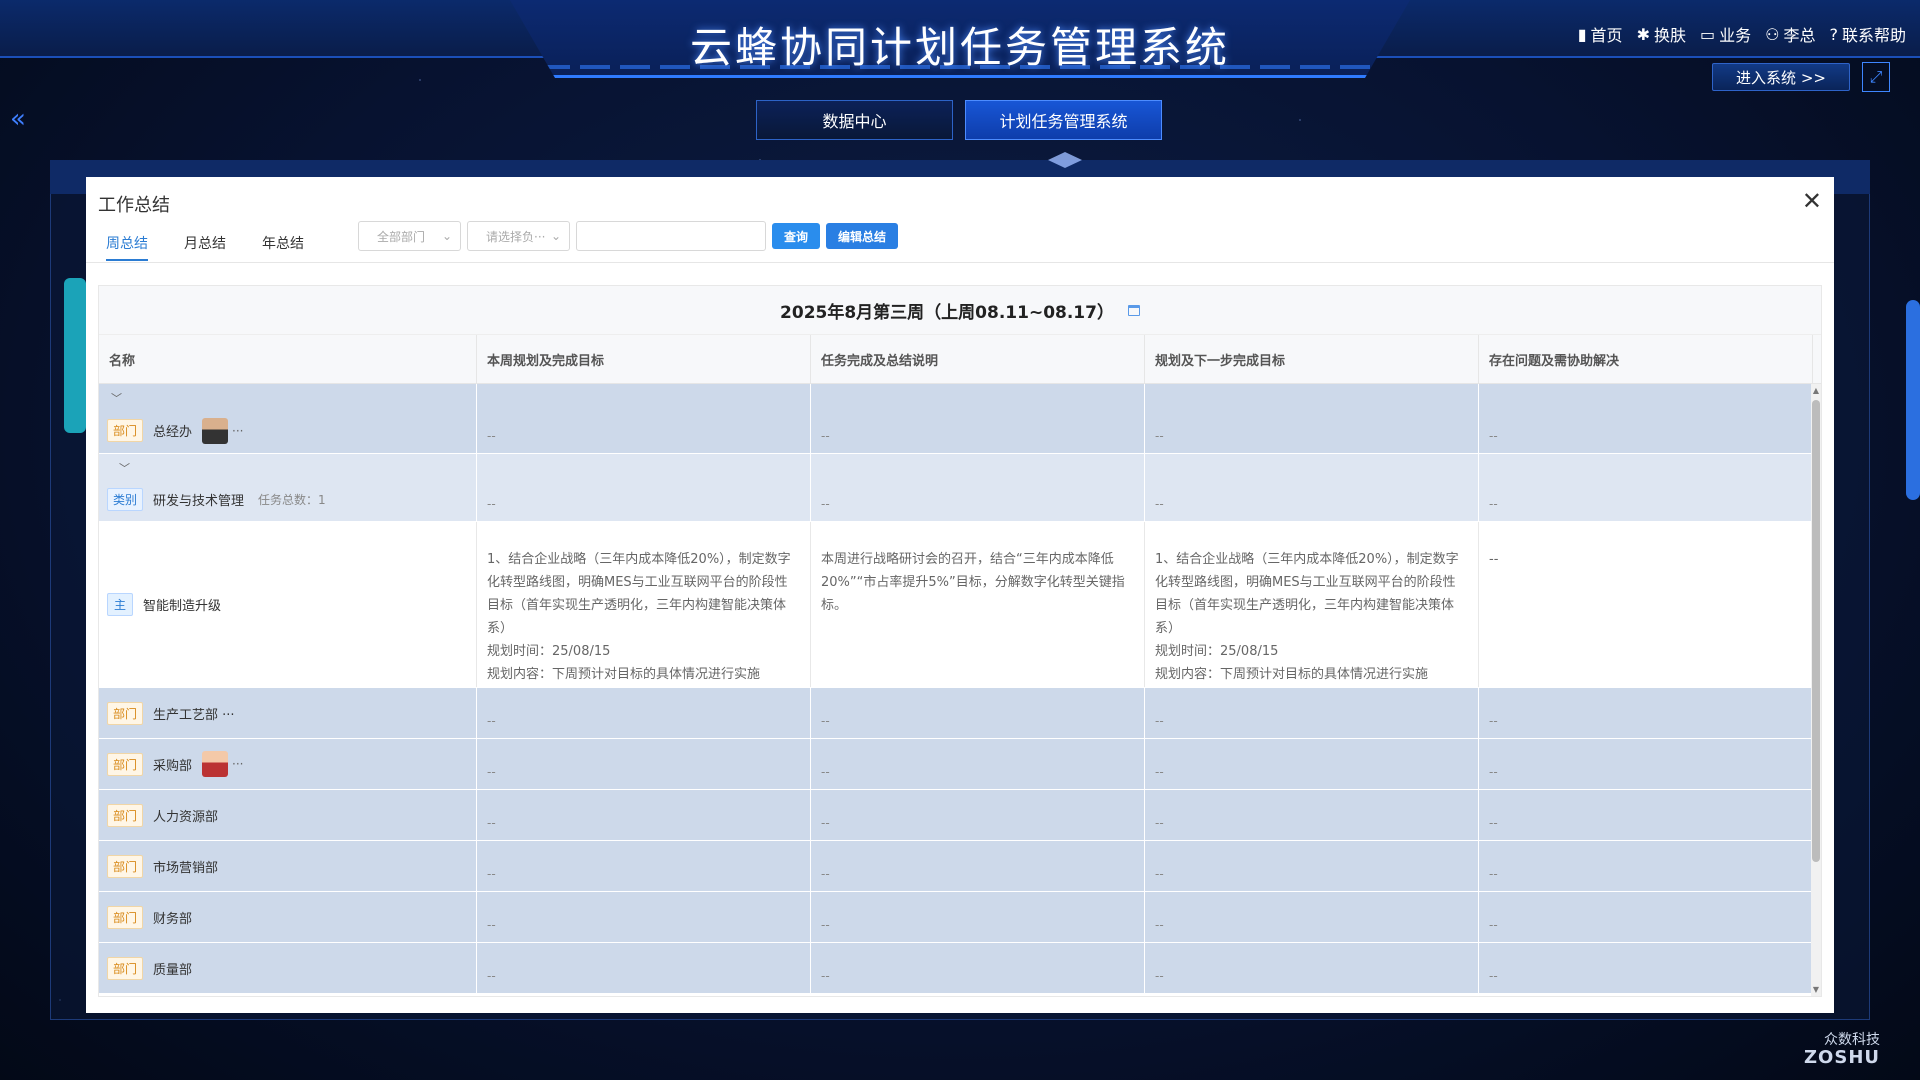 This screenshot has height=1080, width=1920. I want to click on table-row: 部门 人力资源部 -- -- -- --, so click(956, 815).